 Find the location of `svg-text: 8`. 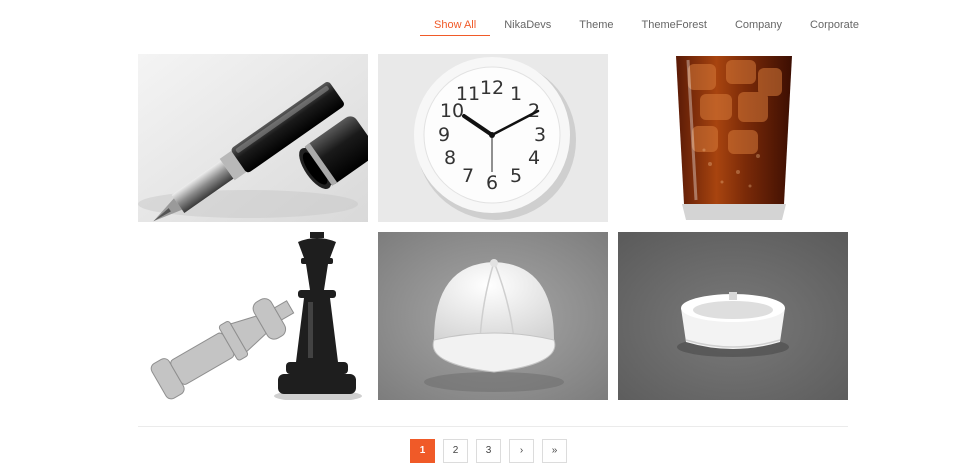

svg-text: 8 is located at coordinates (450, 158).